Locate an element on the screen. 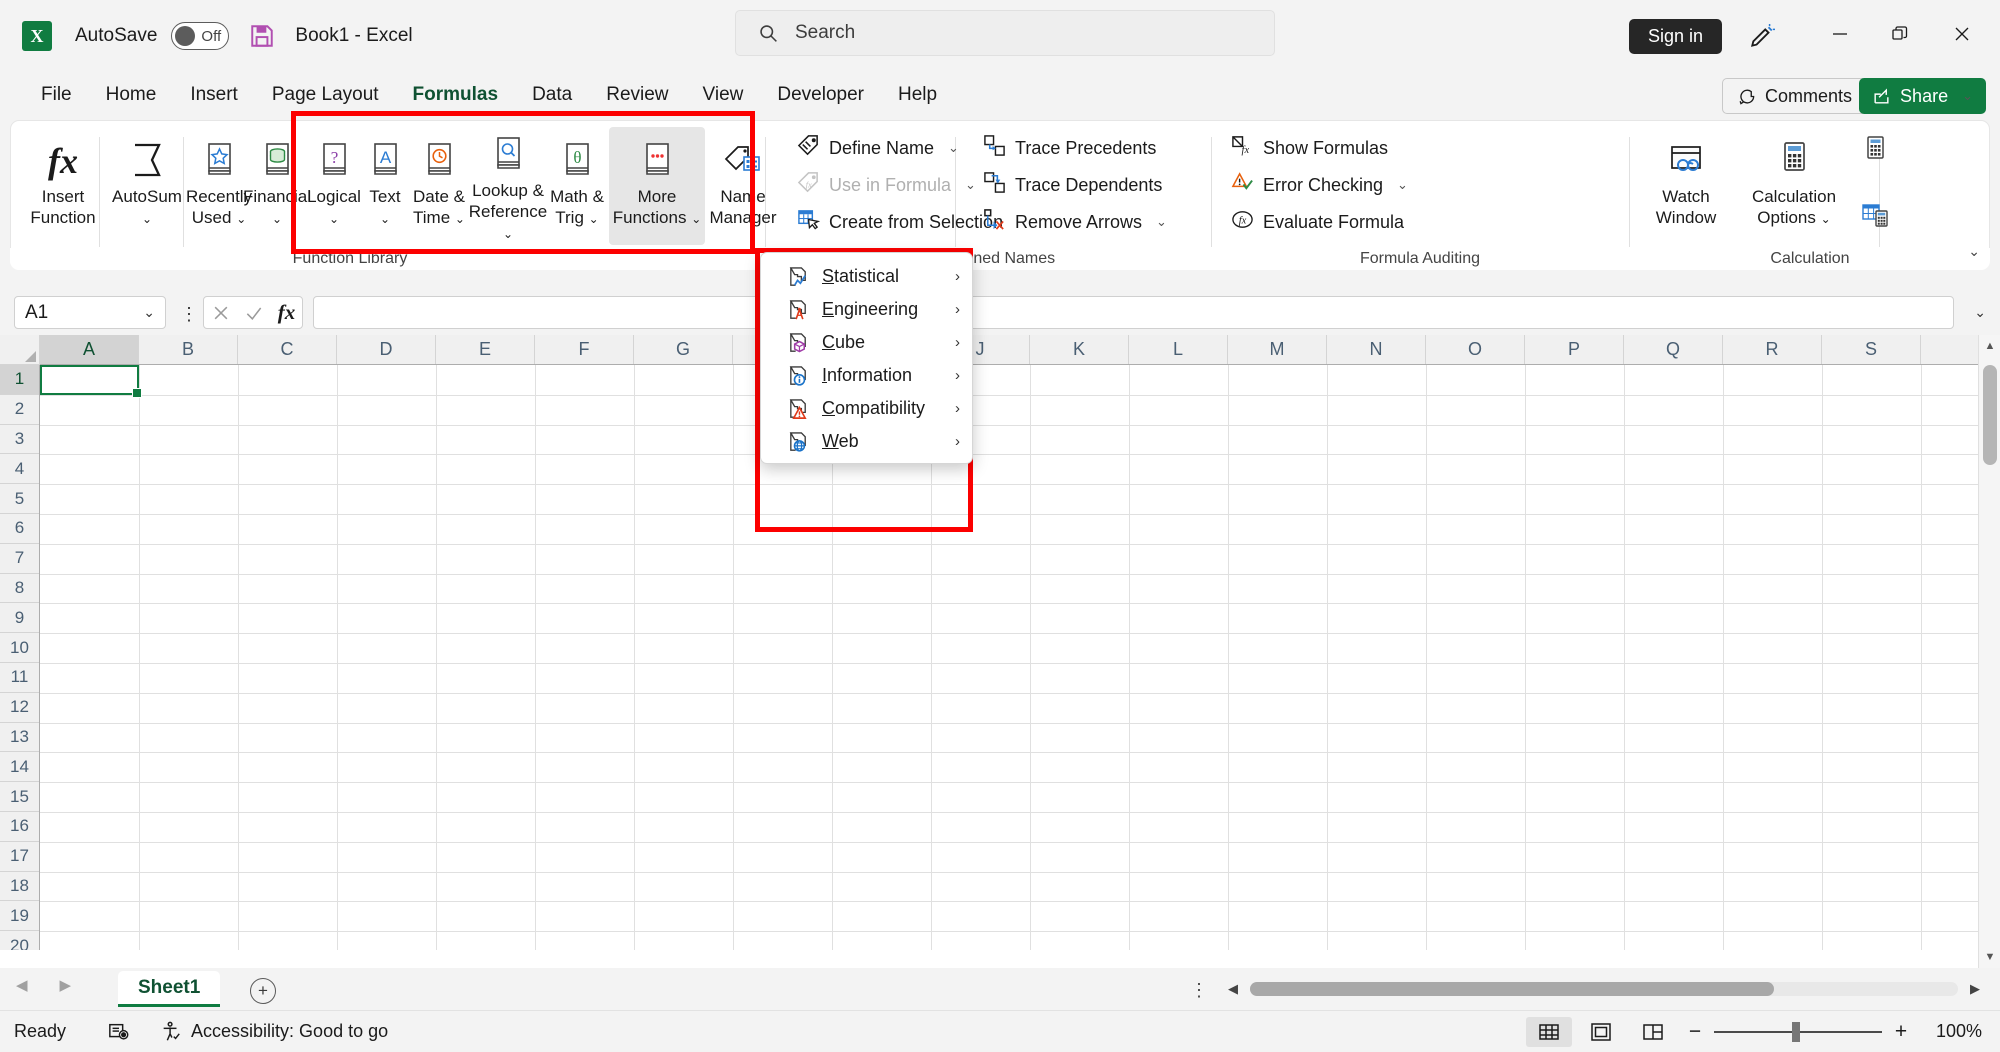  error-checking-button: Error Checking ⌄ is located at coordinates (1319, 185).